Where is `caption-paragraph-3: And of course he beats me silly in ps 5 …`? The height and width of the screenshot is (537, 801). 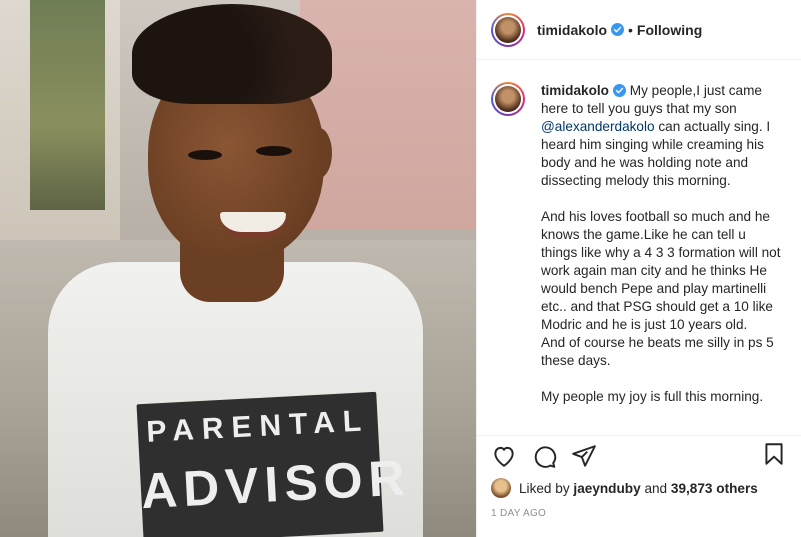 caption-paragraph-3: And of course he beats me silly in ps 5 … is located at coordinates (657, 351).